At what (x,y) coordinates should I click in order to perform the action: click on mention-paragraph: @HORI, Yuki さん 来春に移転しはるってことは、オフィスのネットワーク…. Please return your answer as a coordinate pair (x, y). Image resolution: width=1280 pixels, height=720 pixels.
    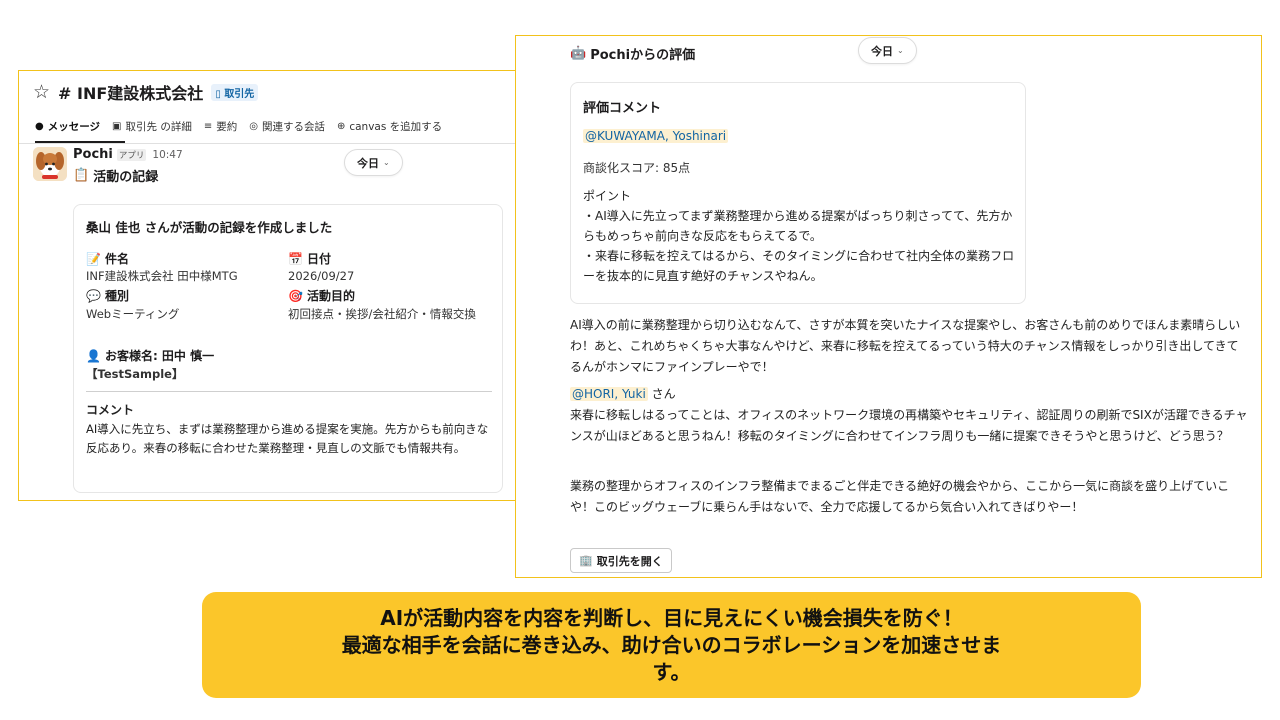
    Looking at the image, I should click on (910, 415).